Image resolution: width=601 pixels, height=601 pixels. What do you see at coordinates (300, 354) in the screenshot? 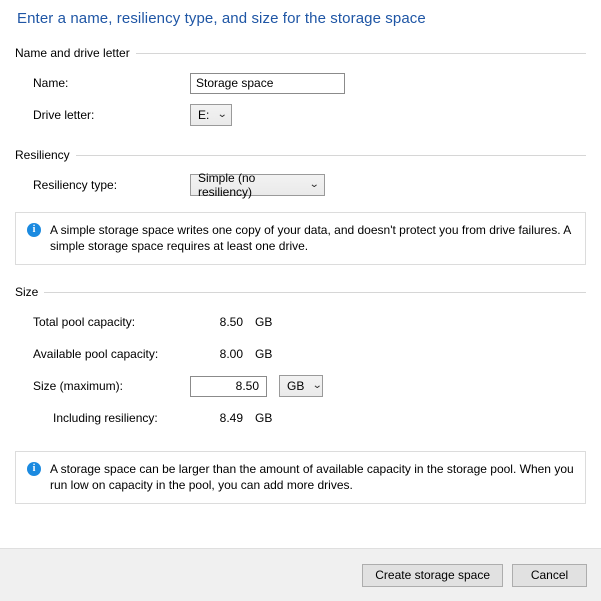
I see `row-available-pool-capacity: Available pool capacity: 8.00 GB` at bounding box center [300, 354].